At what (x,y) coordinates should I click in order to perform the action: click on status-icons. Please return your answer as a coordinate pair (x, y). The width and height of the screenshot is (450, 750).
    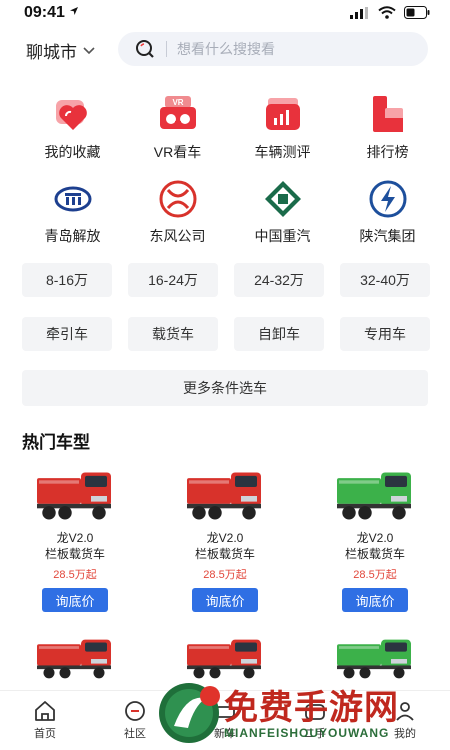
    Looking at the image, I should click on (390, 12).